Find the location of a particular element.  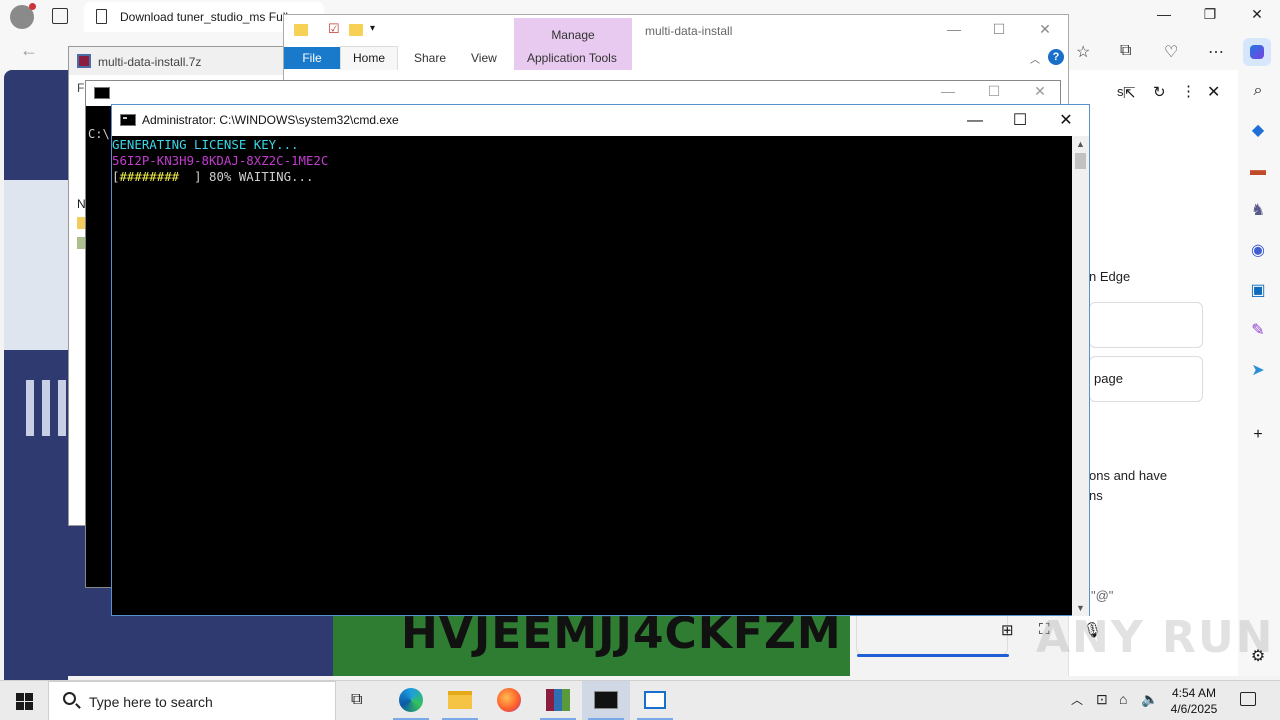

task-view-icon: ⧉ is located at coordinates (357, 699).